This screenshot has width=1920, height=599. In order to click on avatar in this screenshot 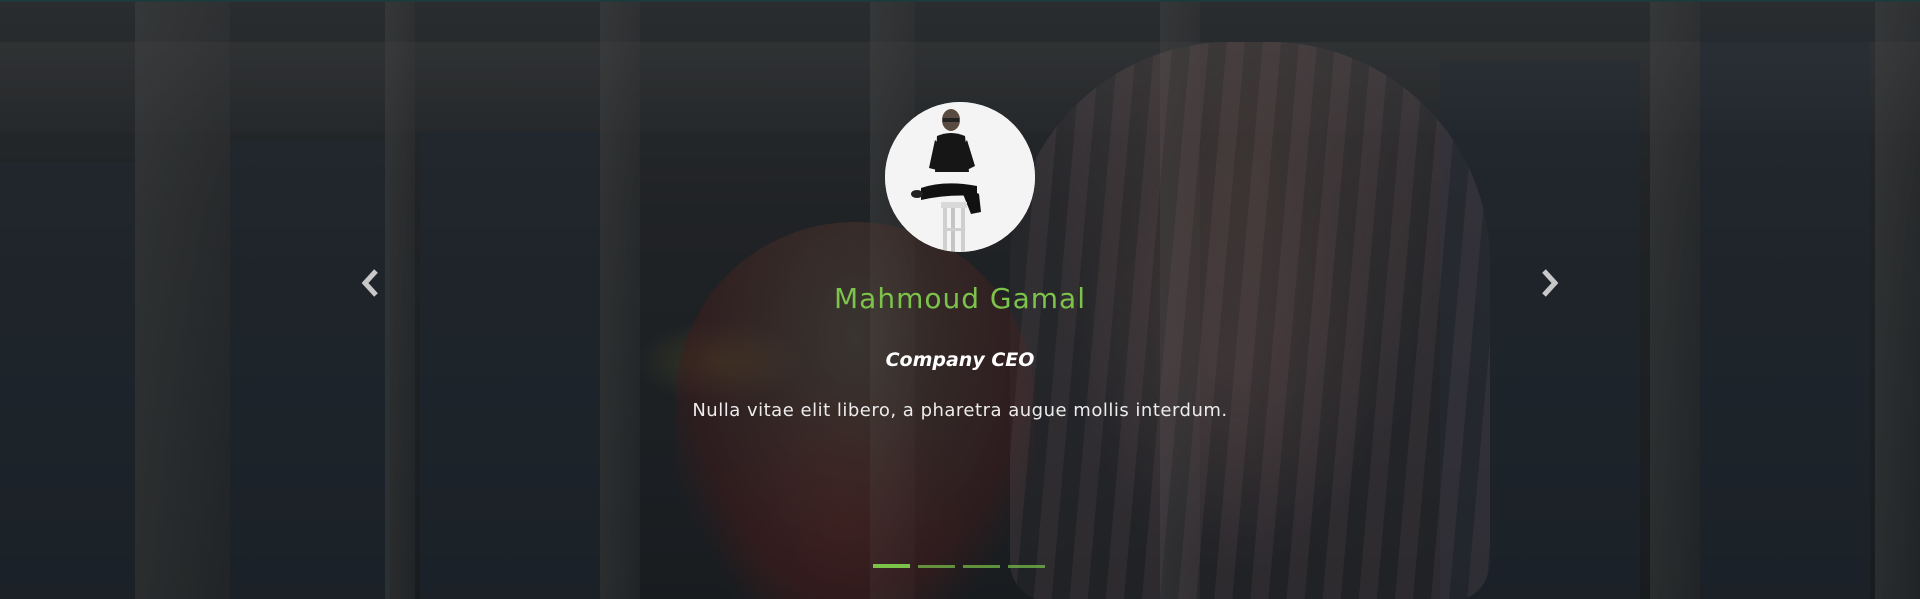, I will do `click(960, 177)`.